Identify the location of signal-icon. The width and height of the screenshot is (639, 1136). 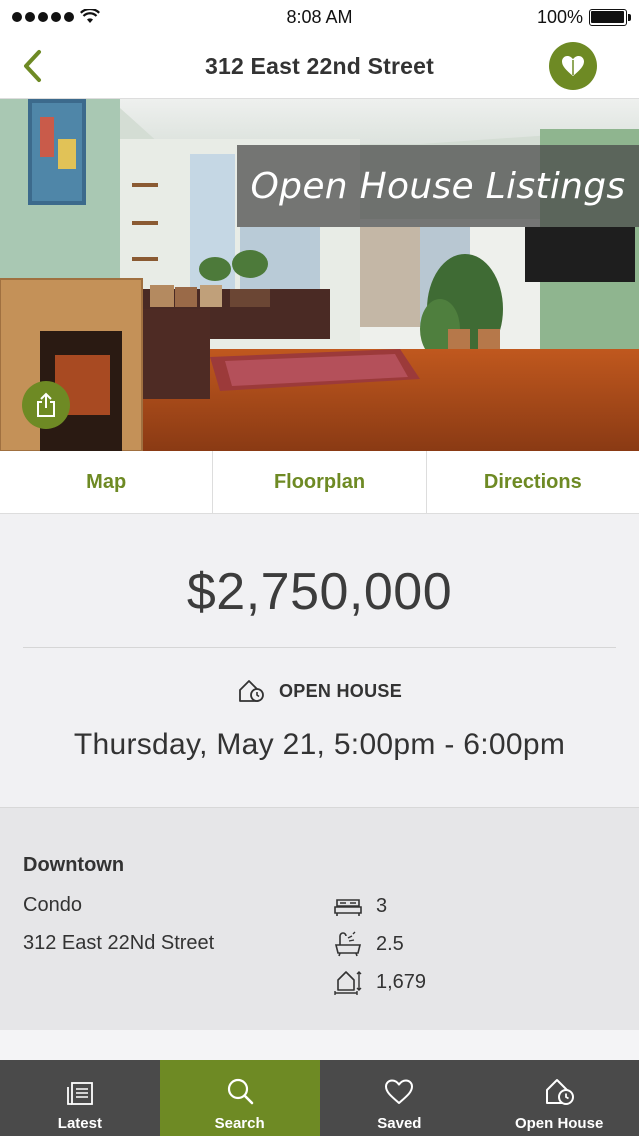
(43, 17).